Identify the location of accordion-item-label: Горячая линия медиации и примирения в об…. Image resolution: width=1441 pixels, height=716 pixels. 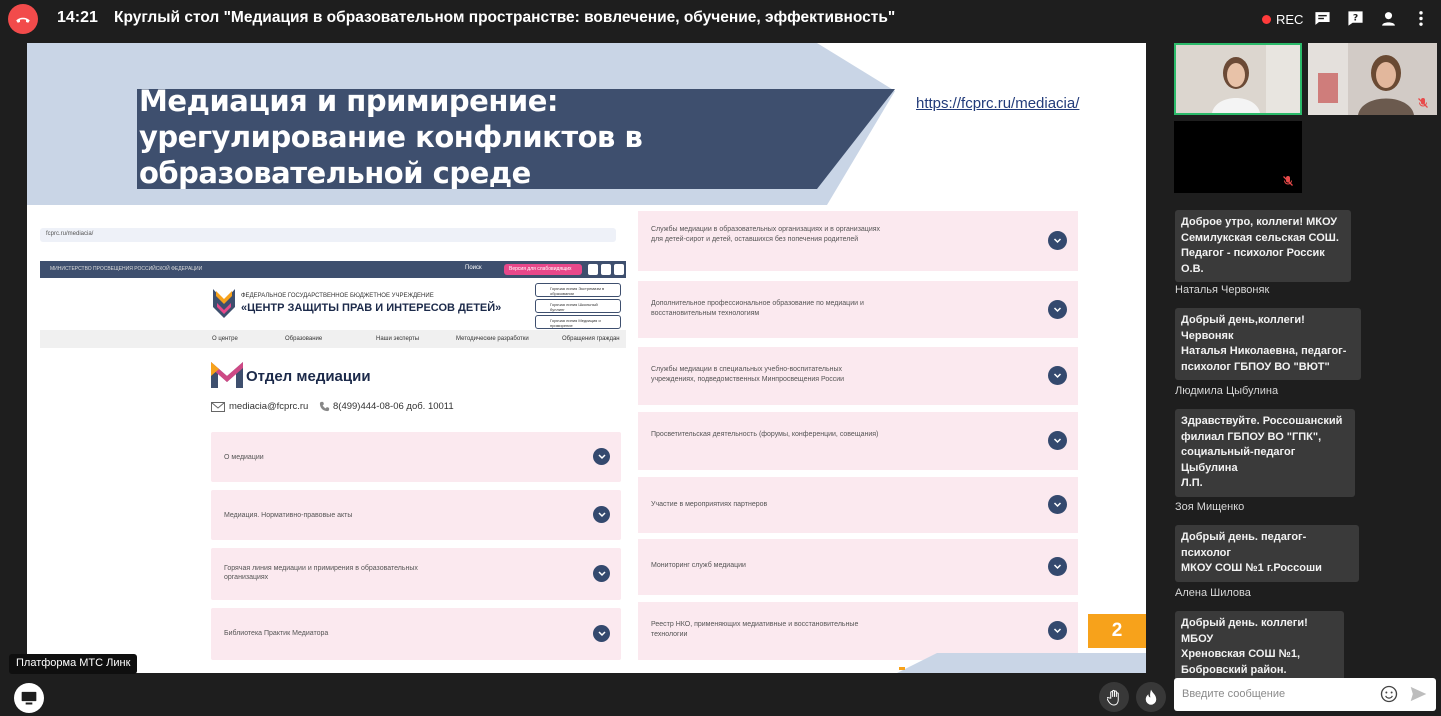
(321, 573).